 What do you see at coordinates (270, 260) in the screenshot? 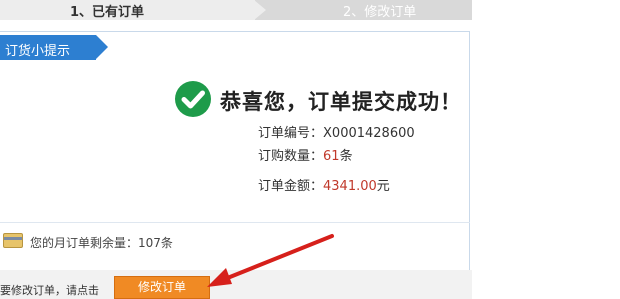
I see `red-arrow-annotation` at bounding box center [270, 260].